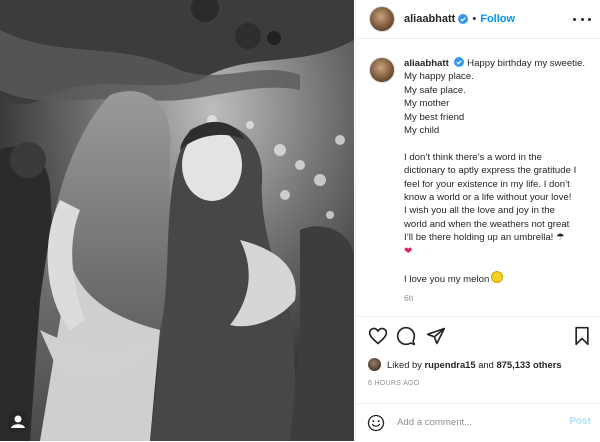 This screenshot has width=600, height=442. What do you see at coordinates (382, 19) in the screenshot?
I see `avatar` at bounding box center [382, 19].